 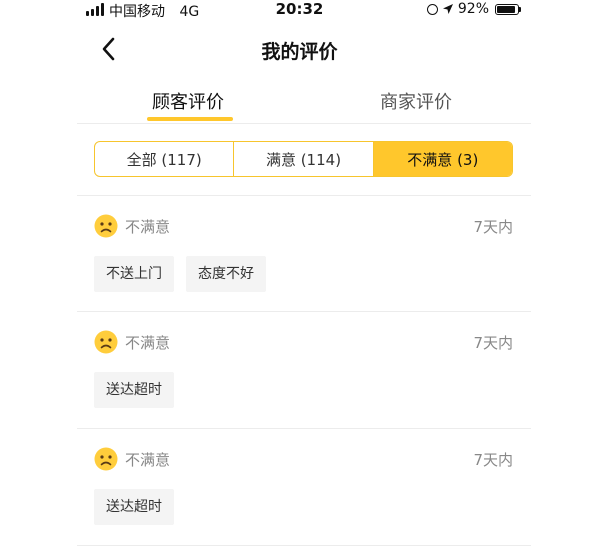 I want to click on tab-customer-reviews: 顾客评价, so click(x=188, y=101).